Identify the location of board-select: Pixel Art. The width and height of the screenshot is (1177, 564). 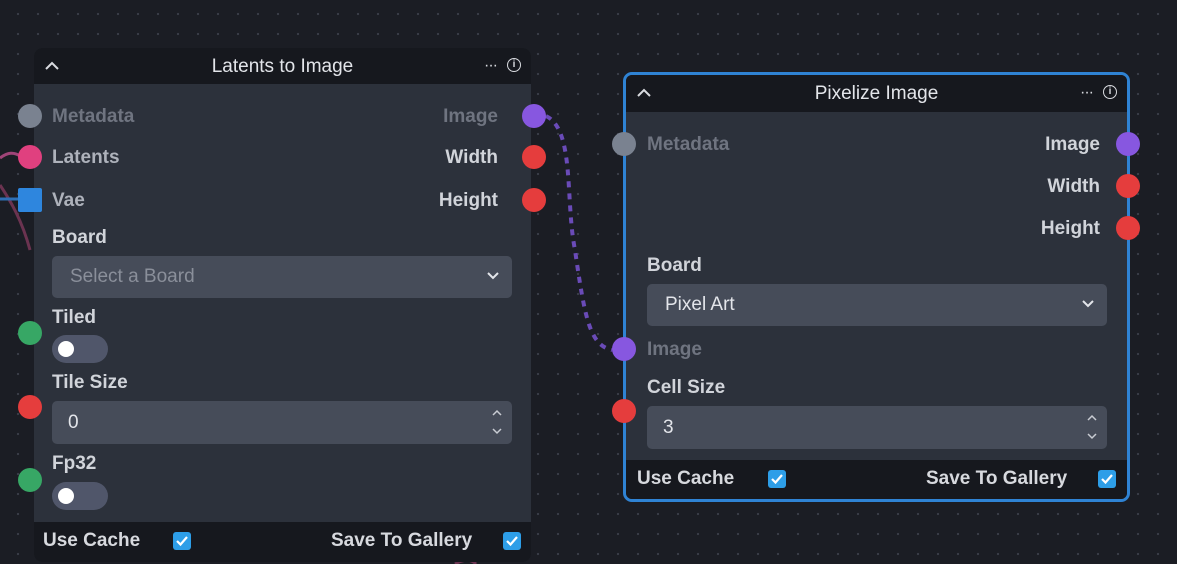
(877, 305).